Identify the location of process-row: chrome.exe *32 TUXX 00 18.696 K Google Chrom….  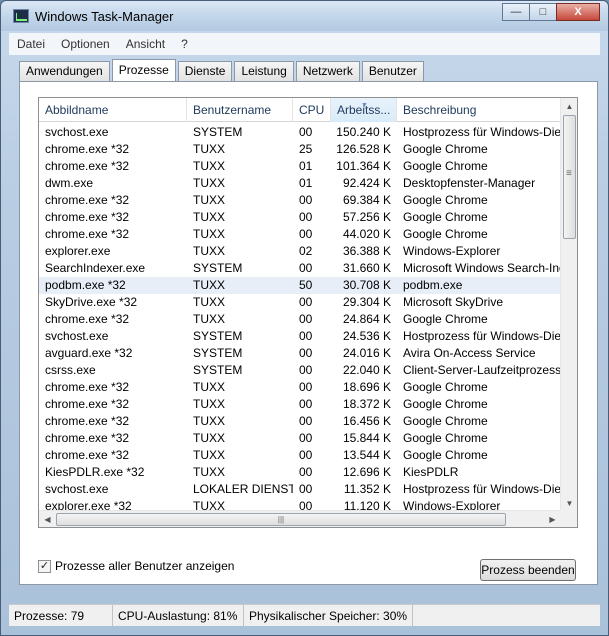
(300, 387).